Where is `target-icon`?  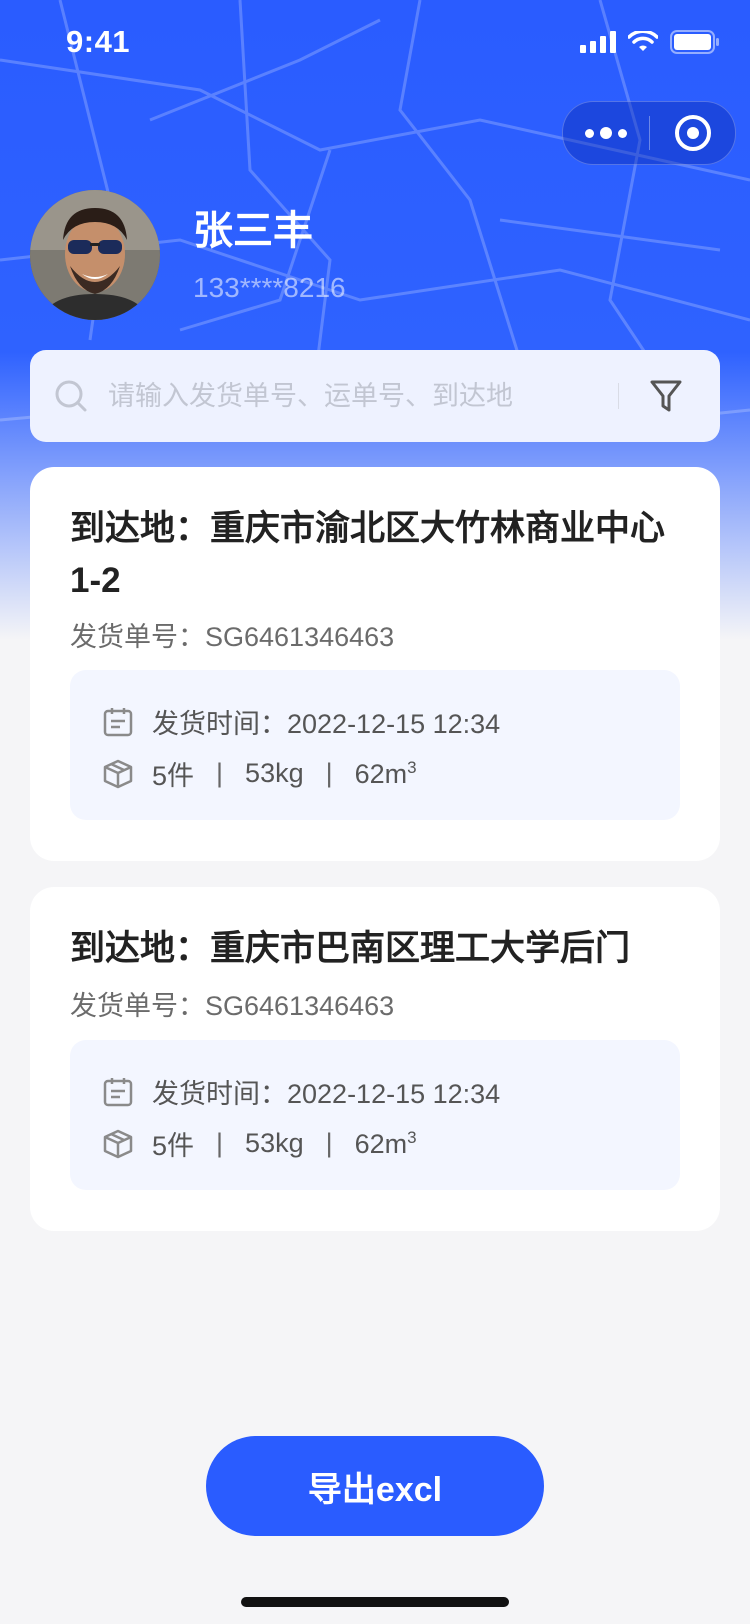
target-icon is located at coordinates (692, 133).